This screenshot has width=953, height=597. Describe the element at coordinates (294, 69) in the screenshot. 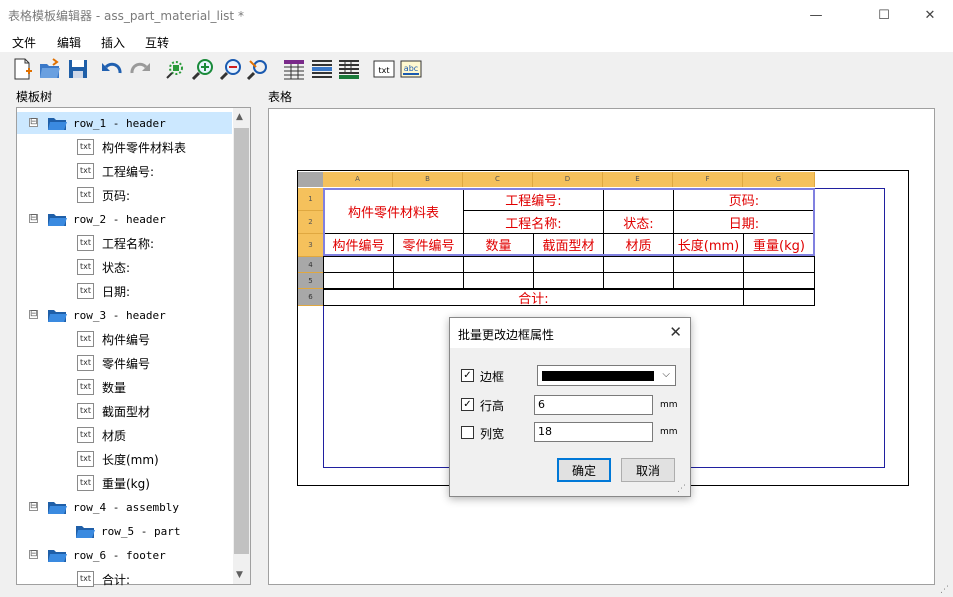

I see `insert-table-icon` at that location.